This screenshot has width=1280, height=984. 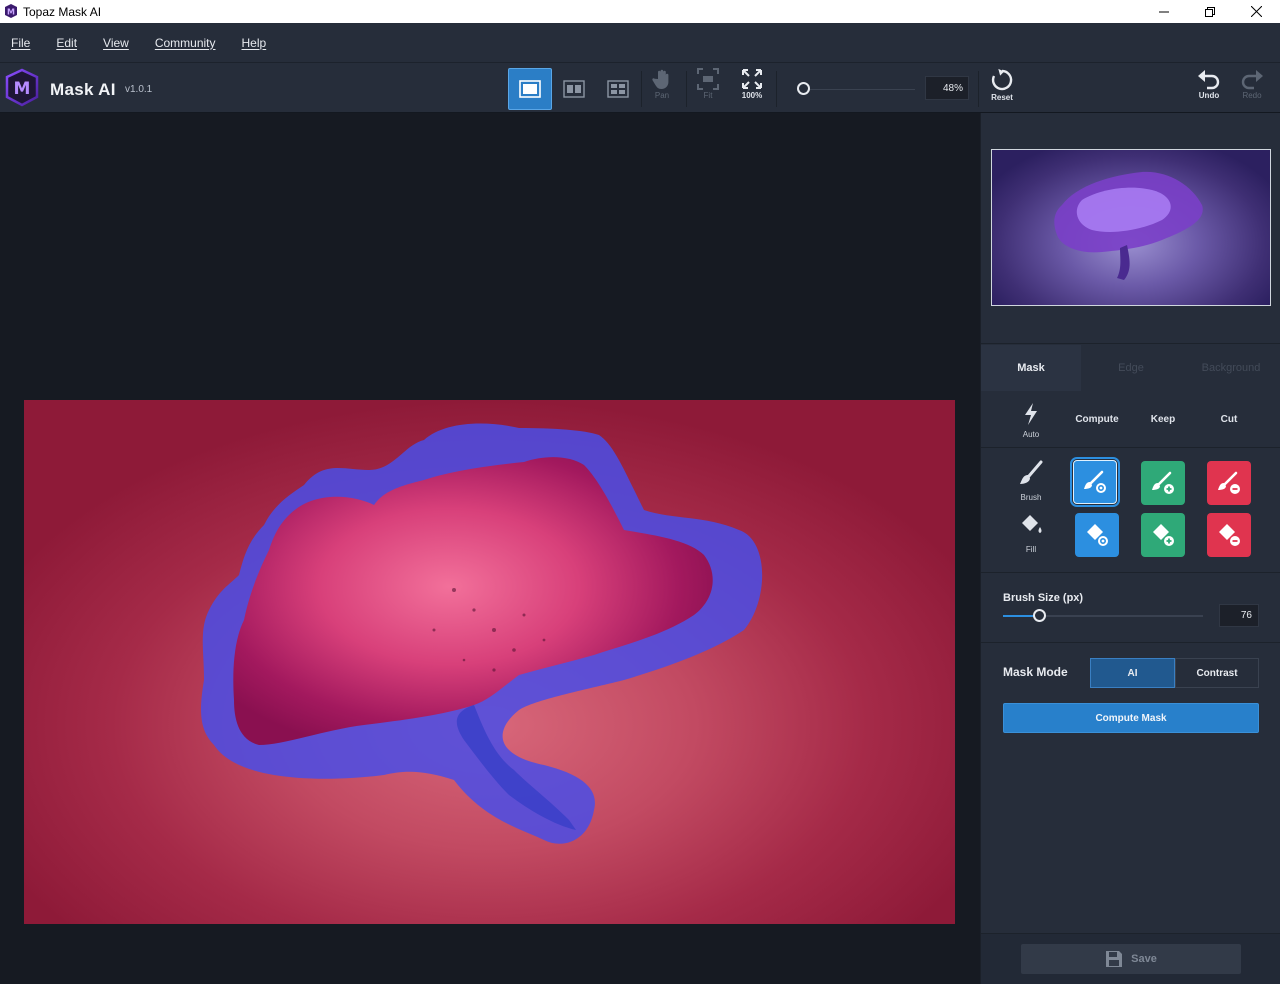 What do you see at coordinates (708, 95) in the screenshot?
I see `fit-label: Fit` at bounding box center [708, 95].